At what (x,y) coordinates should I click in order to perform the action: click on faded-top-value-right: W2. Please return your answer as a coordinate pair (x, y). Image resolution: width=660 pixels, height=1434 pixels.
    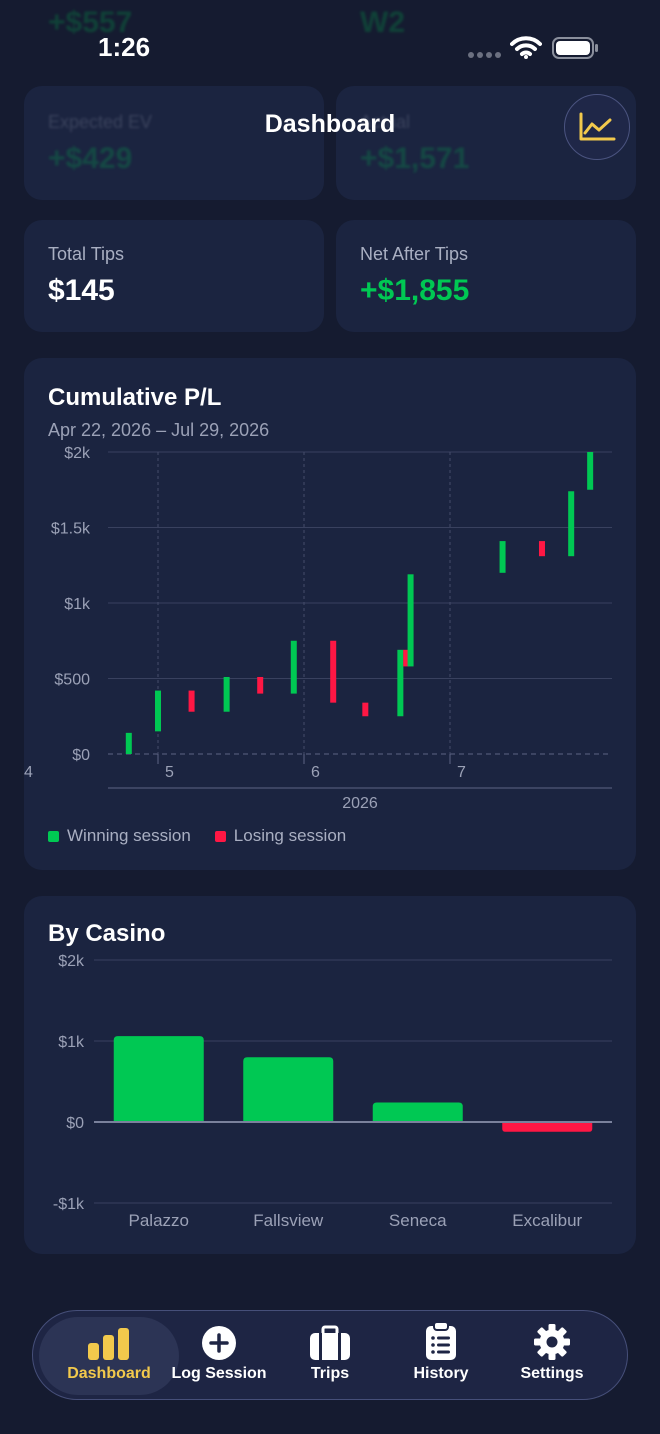
    Looking at the image, I should click on (382, 22).